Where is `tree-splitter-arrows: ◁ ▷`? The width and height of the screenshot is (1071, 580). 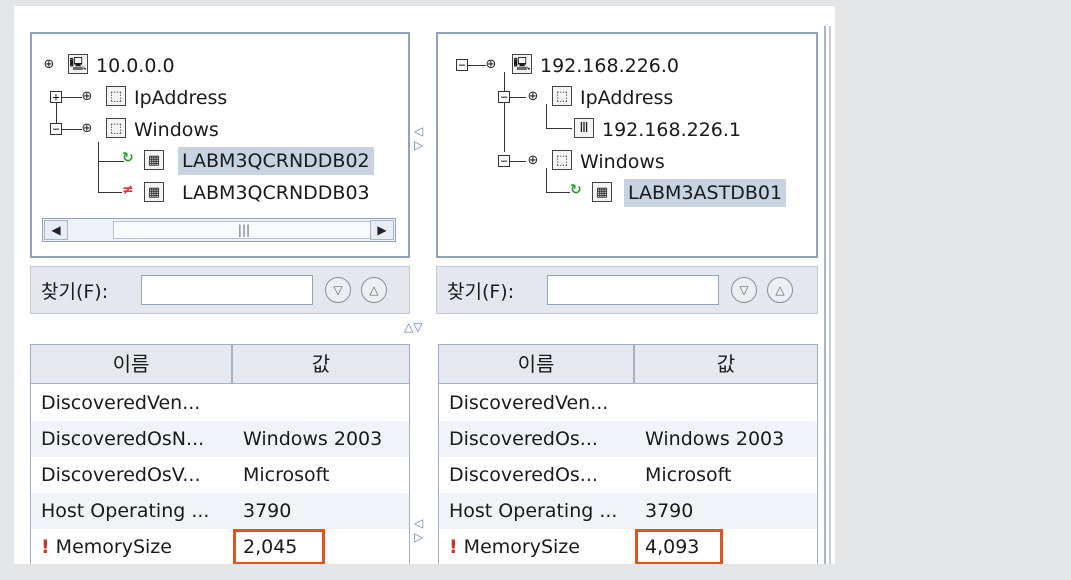
tree-splitter-arrows: ◁ ▷ is located at coordinates (418, 138).